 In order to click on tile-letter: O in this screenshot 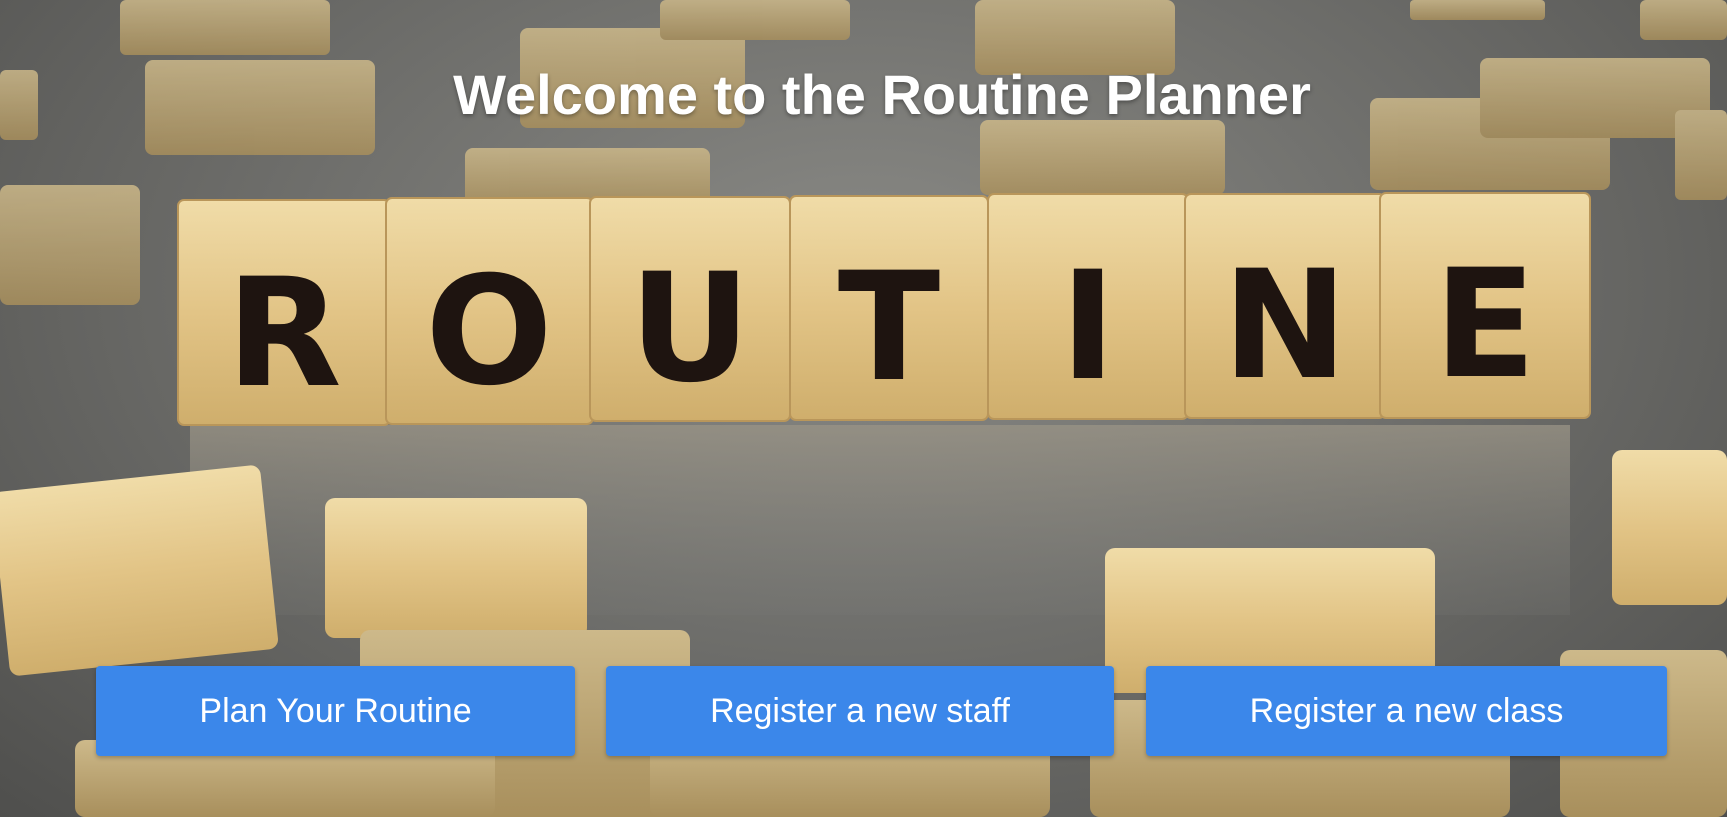, I will do `click(489, 332)`.